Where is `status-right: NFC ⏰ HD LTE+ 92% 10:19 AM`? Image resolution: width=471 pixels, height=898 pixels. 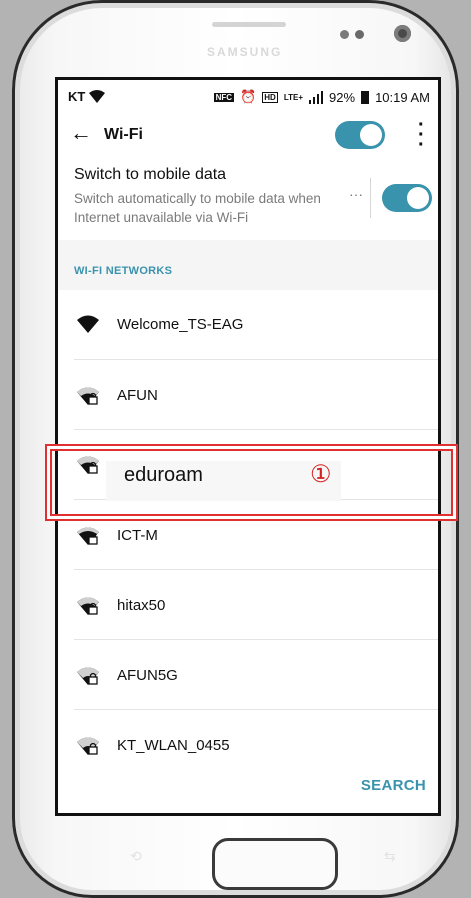 status-right: NFC ⏰ HD LTE+ 92% 10:19 AM is located at coordinates (321, 97).